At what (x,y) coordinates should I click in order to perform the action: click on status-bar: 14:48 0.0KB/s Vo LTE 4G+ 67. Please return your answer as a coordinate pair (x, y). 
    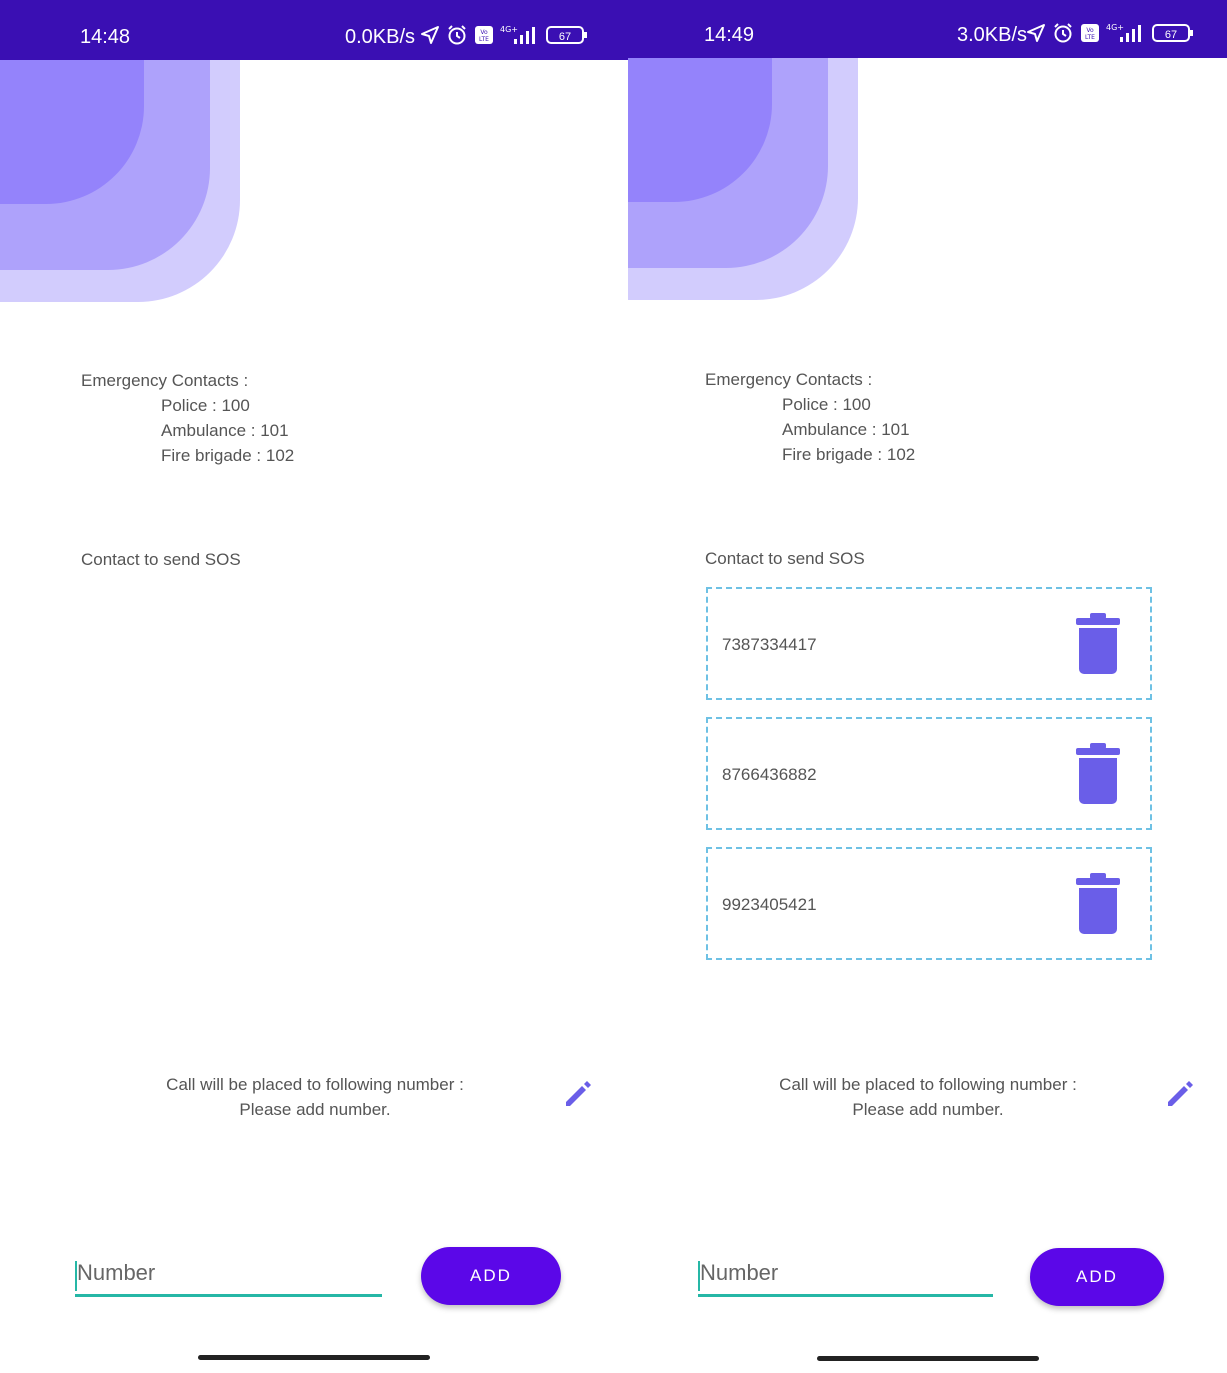
    Looking at the image, I should click on (314, 30).